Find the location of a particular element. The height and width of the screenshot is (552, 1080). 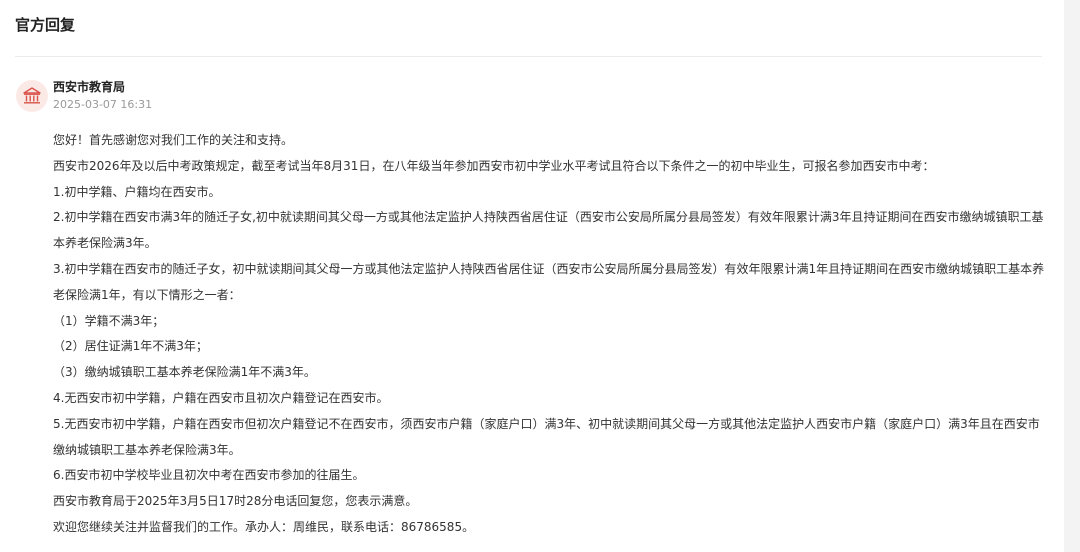

government-building-icon is located at coordinates (32, 95).